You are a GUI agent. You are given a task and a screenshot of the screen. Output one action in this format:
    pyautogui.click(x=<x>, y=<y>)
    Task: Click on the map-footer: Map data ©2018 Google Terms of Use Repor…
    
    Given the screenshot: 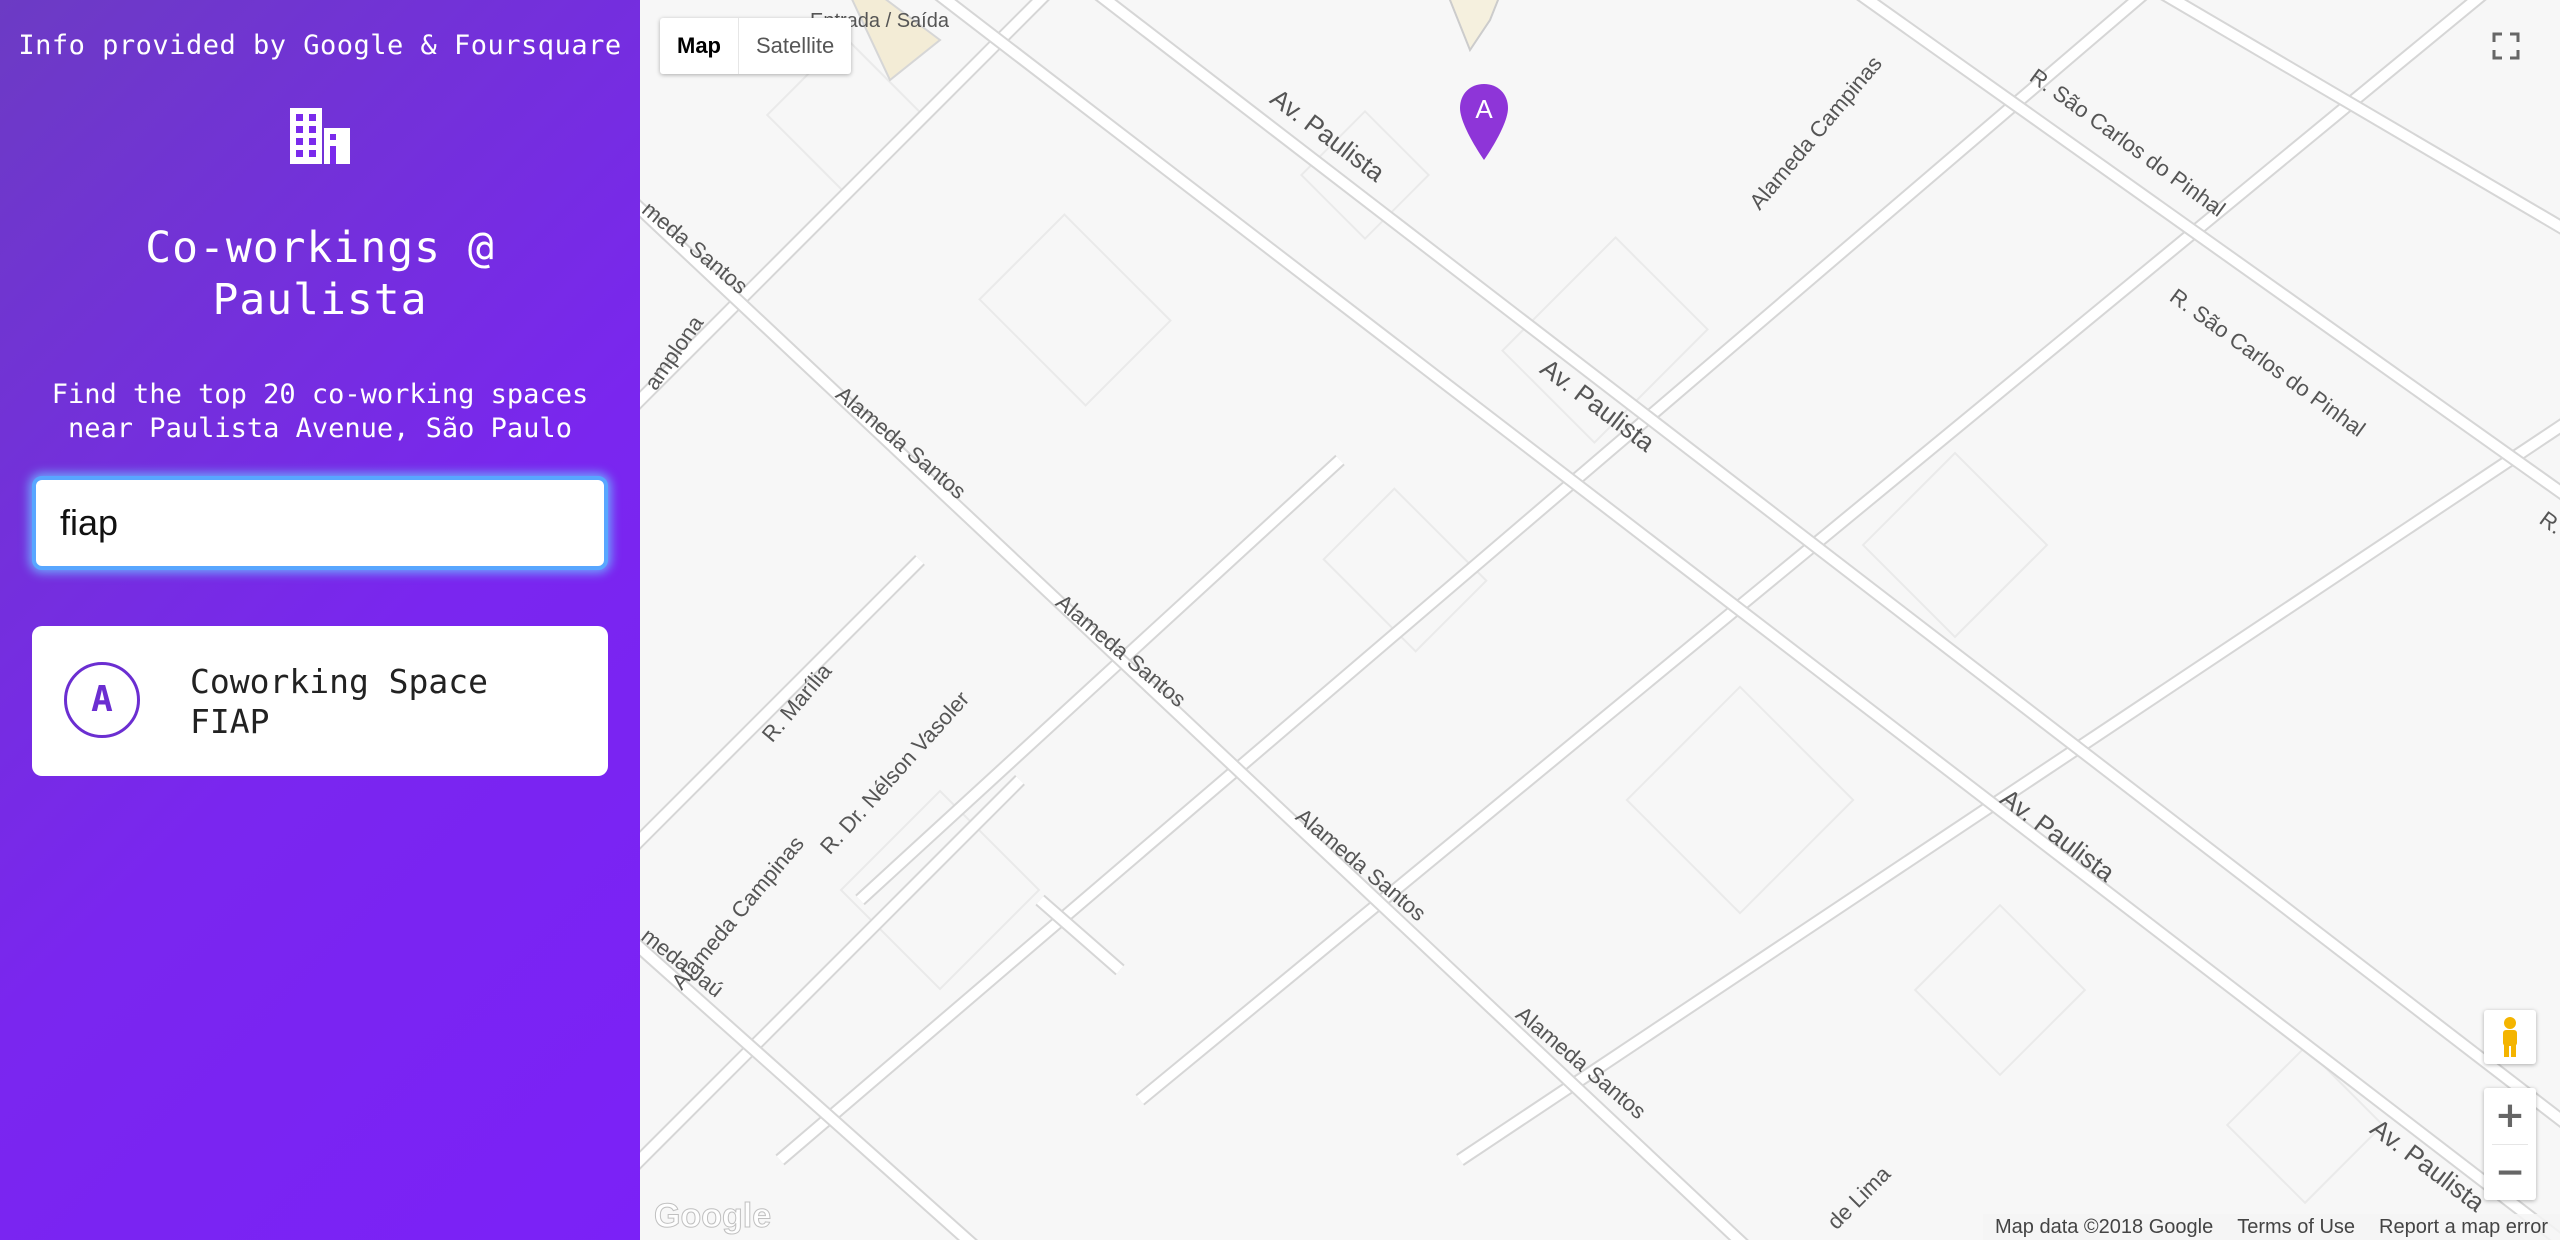 What is the action you would take?
    pyautogui.click(x=2271, y=1227)
    